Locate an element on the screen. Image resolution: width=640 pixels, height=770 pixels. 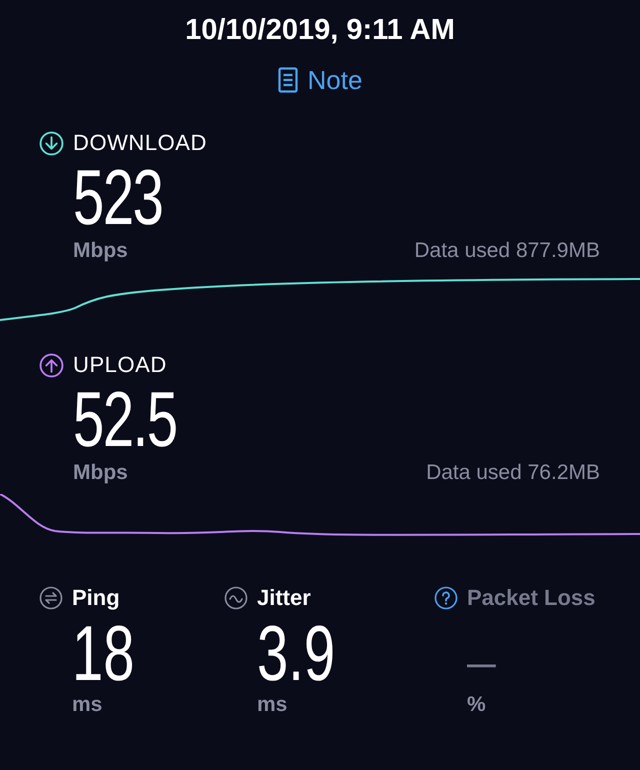
section-label: DOWNLOAD is located at coordinates (140, 143).